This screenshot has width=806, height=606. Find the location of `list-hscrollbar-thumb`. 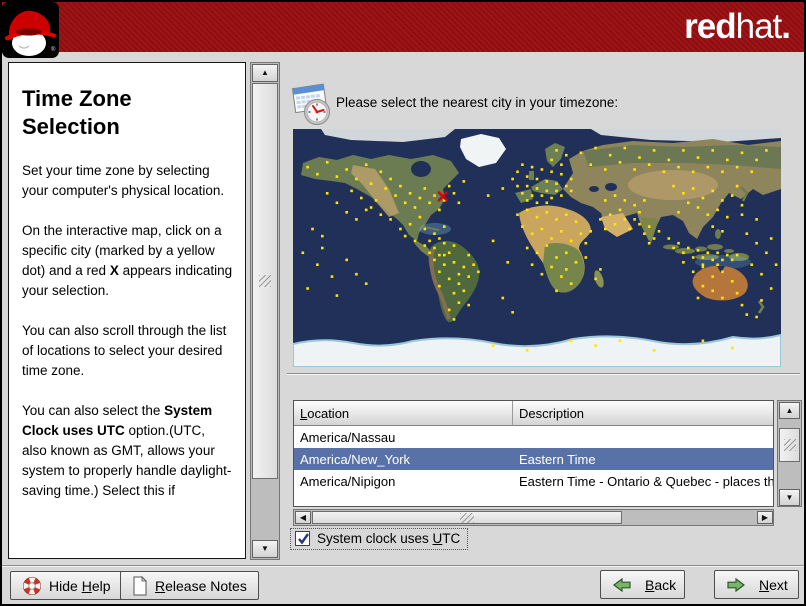

list-hscrollbar-thumb is located at coordinates (467, 517).